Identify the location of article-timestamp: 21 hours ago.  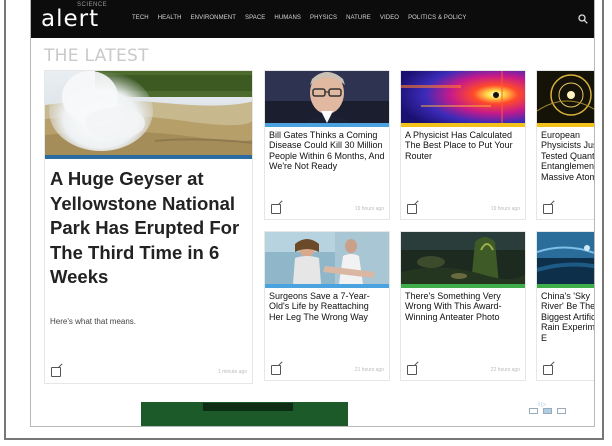
(369, 370).